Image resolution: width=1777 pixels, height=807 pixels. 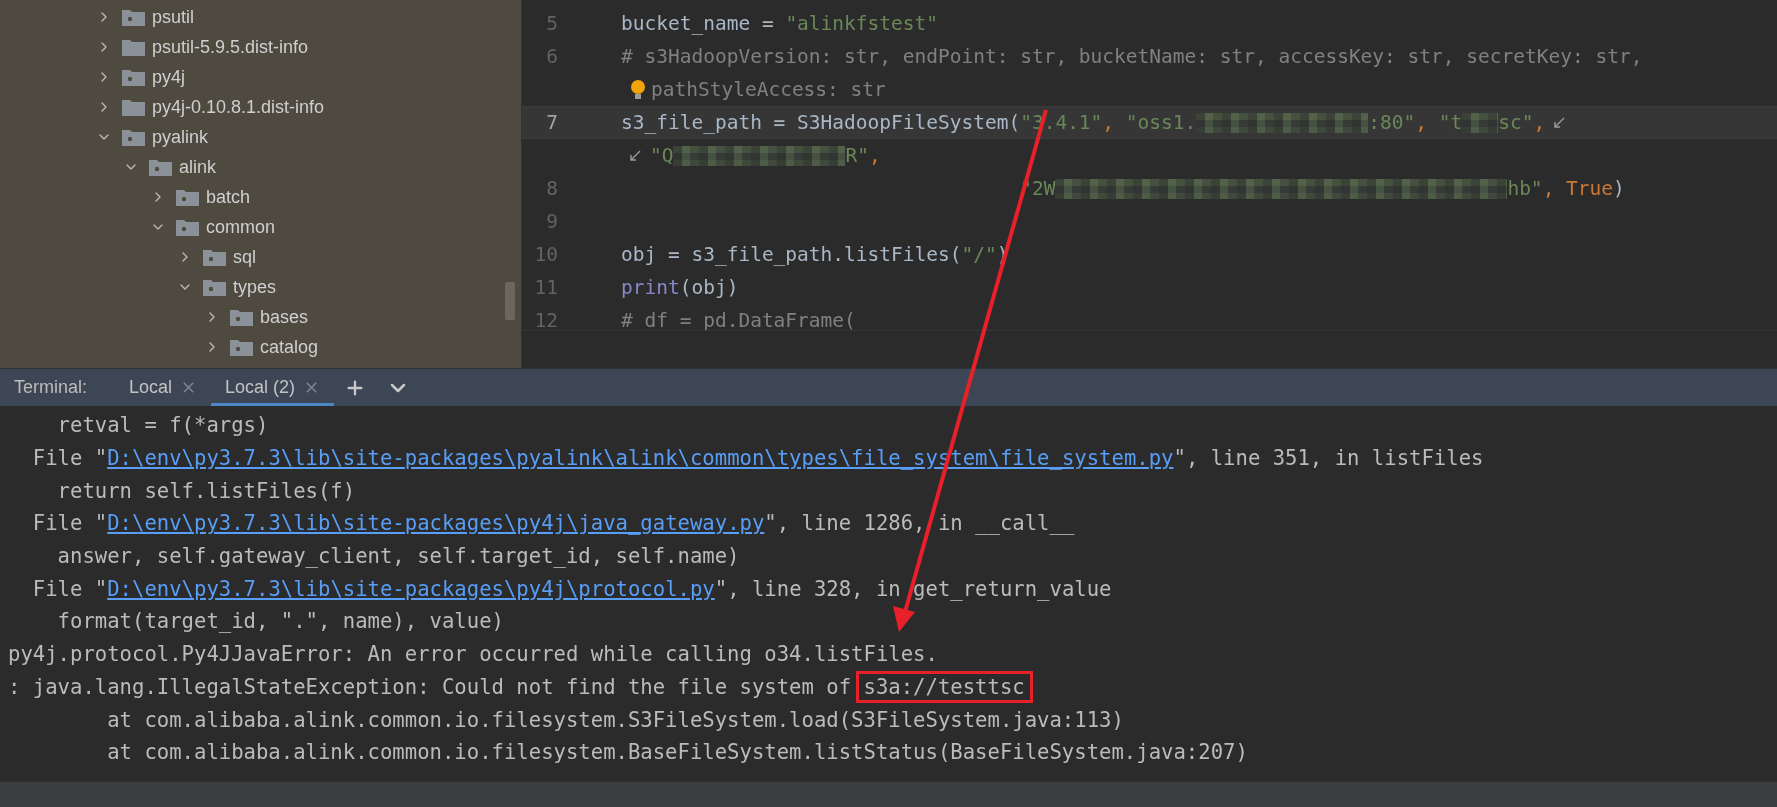 What do you see at coordinates (51, 387) in the screenshot?
I see `terminal-label: Terminal:` at bounding box center [51, 387].